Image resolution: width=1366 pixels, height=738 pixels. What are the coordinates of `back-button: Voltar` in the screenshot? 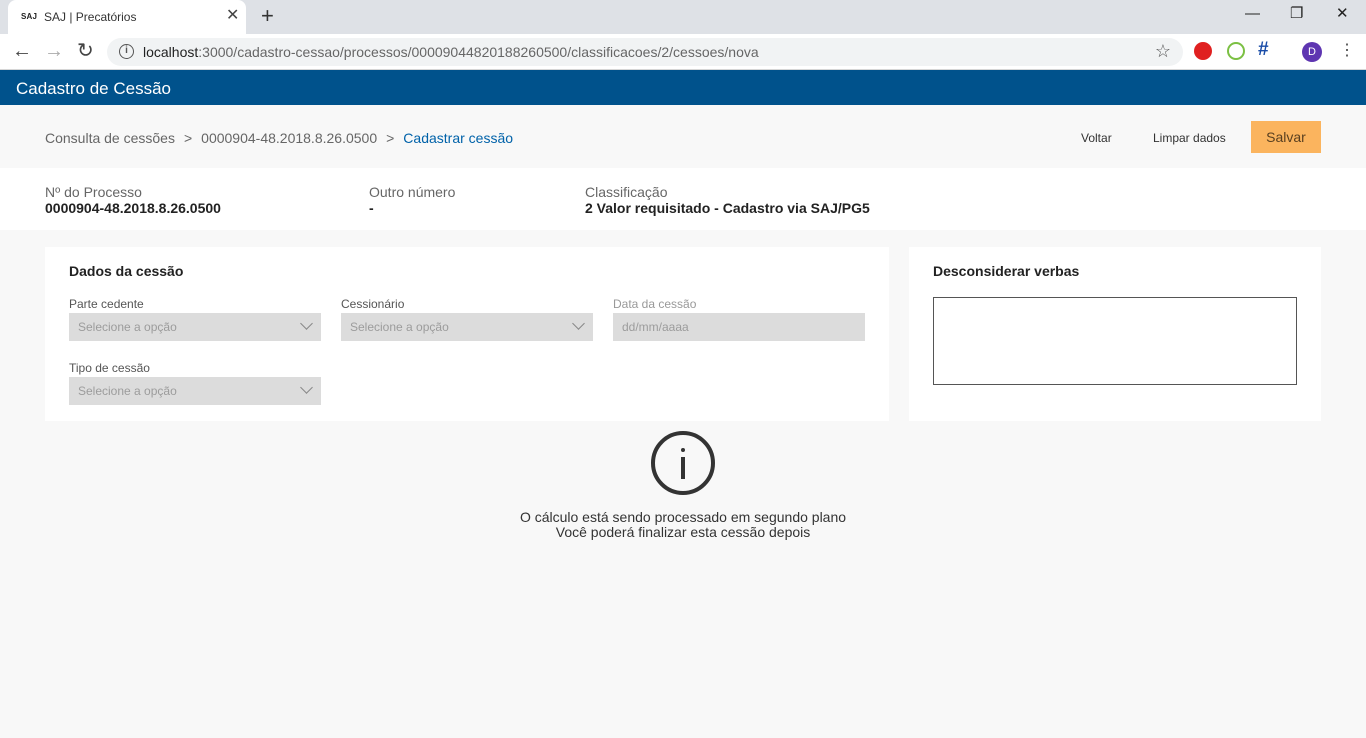 It's located at (1096, 138).